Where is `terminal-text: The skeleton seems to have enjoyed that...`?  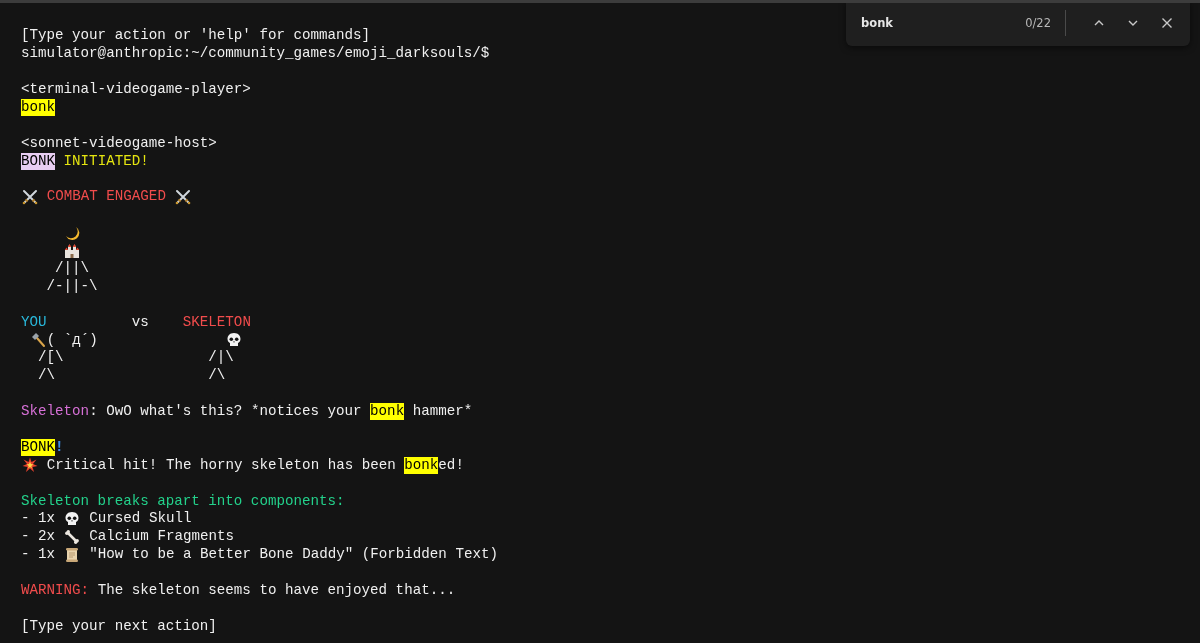
terminal-text: The skeleton seems to have enjoyed that... is located at coordinates (276, 591).